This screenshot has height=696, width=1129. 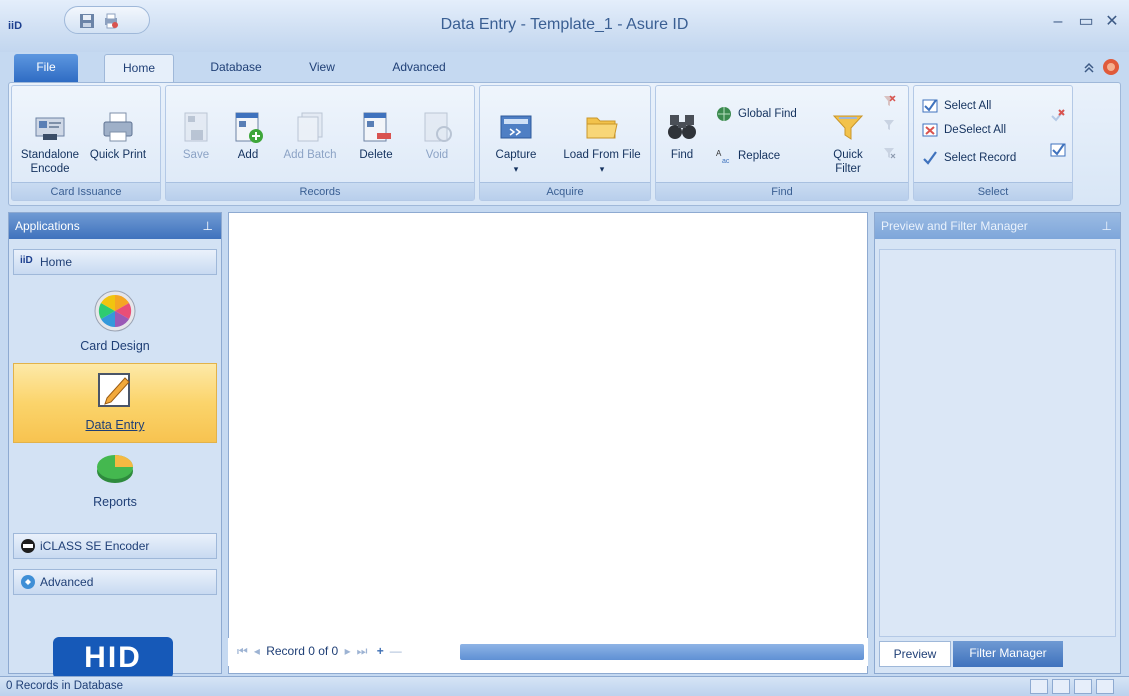 I want to click on record-position: Record 0 of 0, so click(x=302, y=651).